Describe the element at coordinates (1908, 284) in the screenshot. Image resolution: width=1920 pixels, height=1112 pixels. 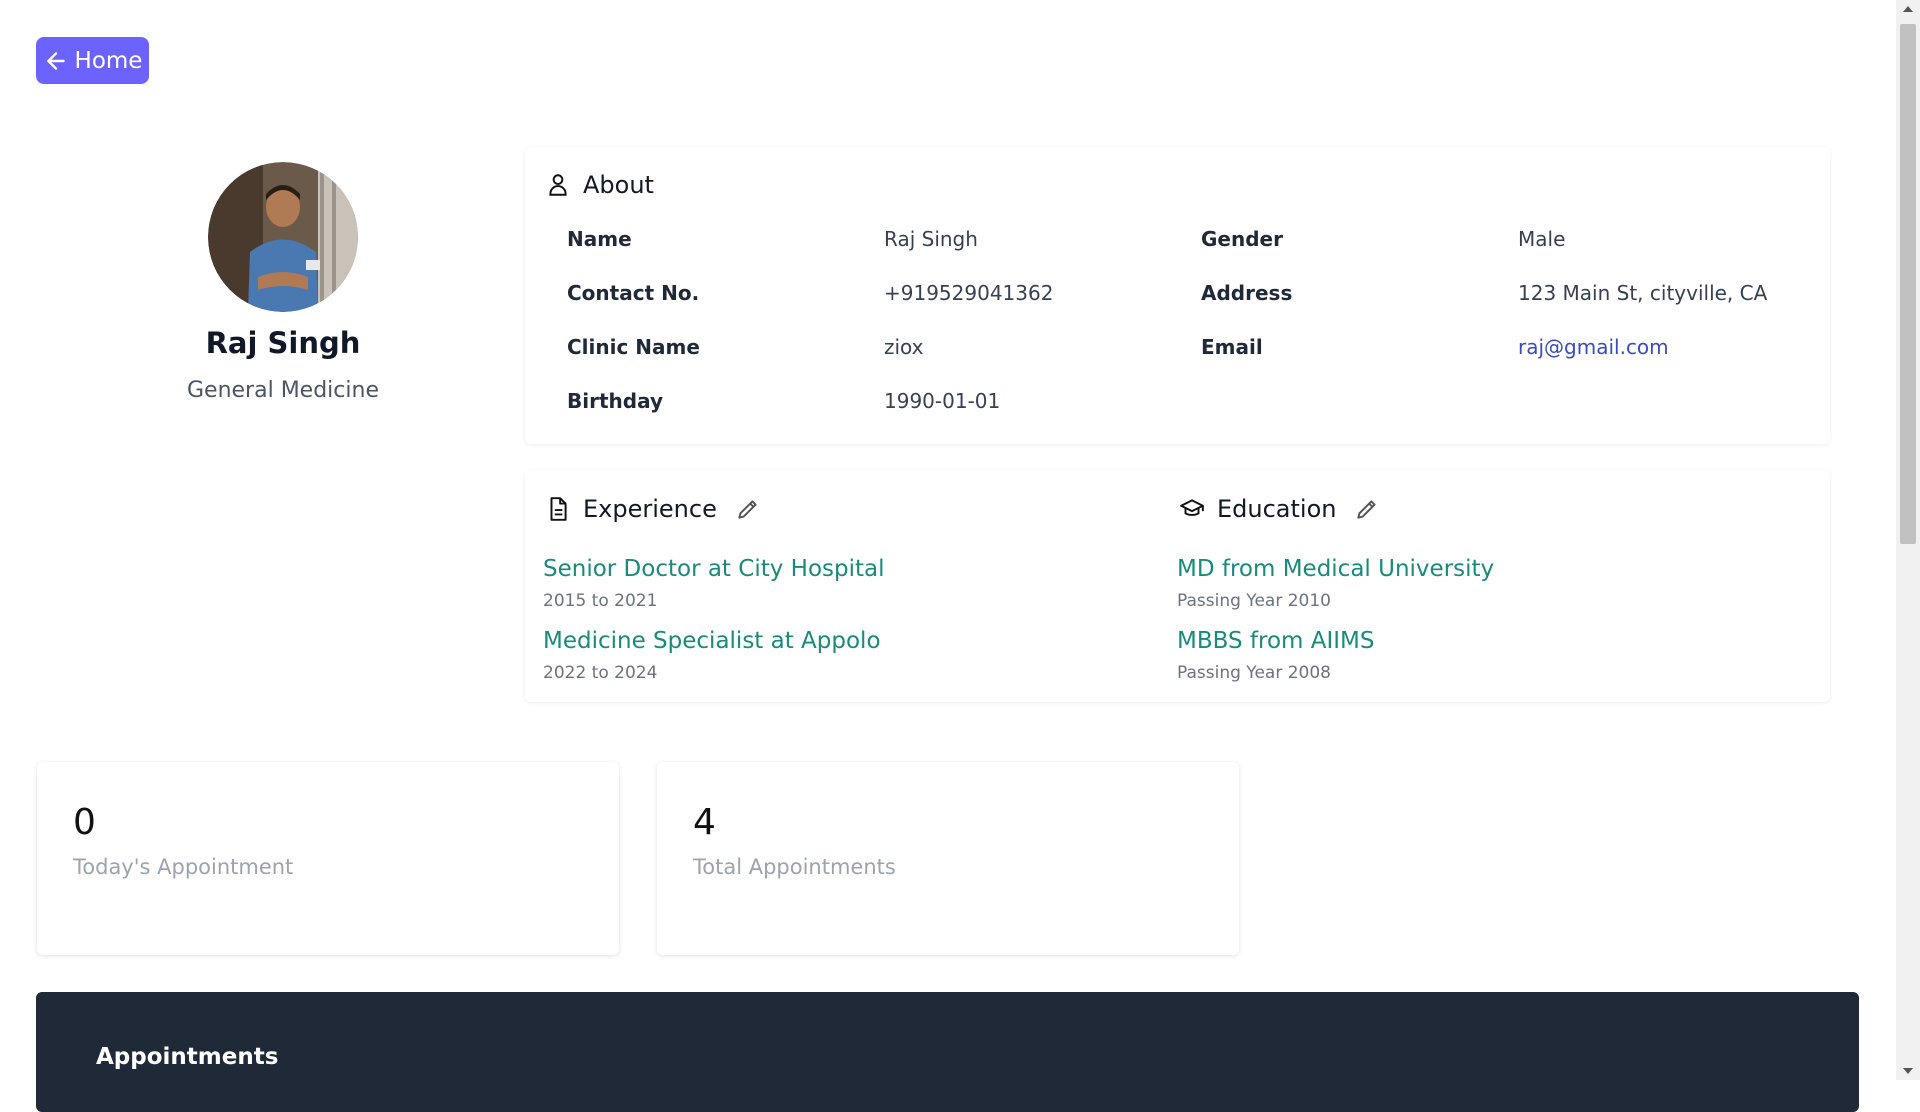
I see `scrollbar-thumb` at that location.